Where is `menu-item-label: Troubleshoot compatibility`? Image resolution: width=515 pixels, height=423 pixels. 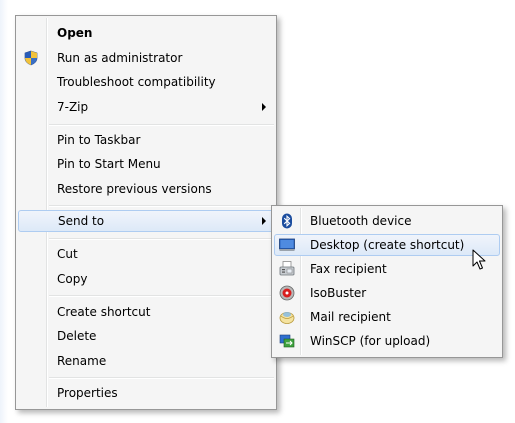
menu-item-label: Troubleshoot compatibility is located at coordinates (136, 82).